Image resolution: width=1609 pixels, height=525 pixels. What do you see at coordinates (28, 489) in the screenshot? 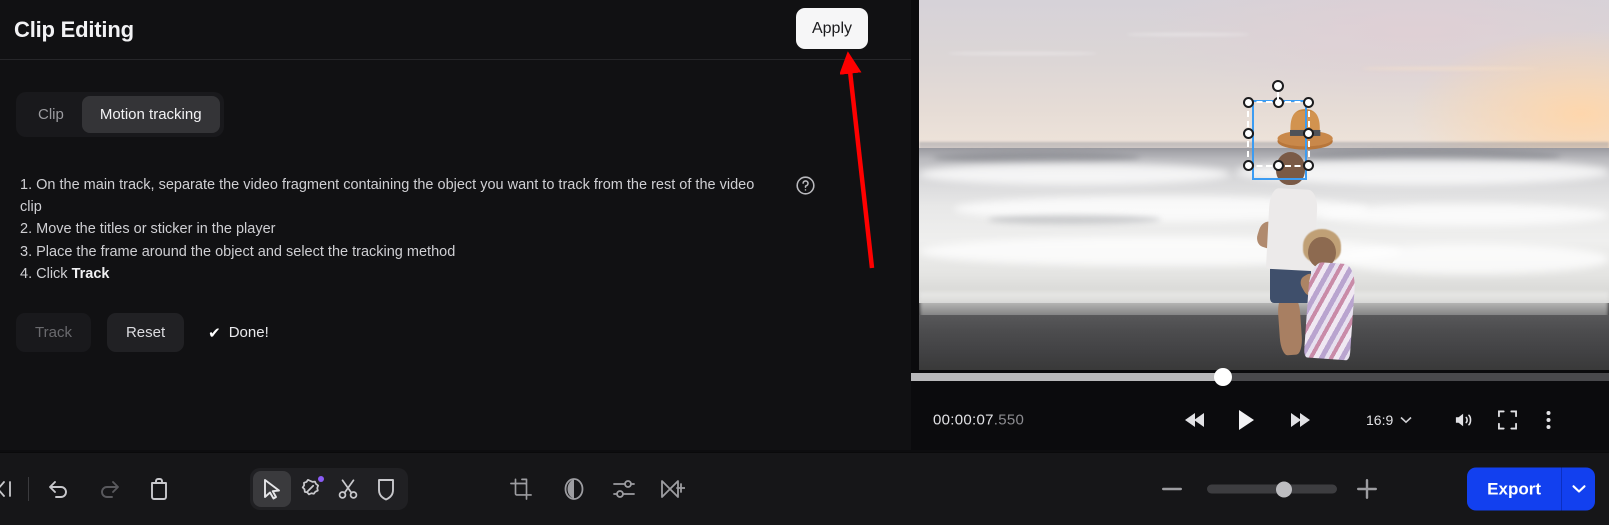
I see `toolbar-divider` at bounding box center [28, 489].